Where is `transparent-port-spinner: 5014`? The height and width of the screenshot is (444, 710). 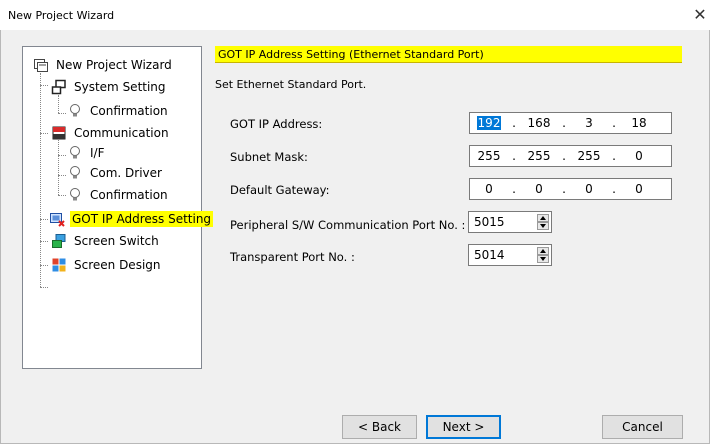 transparent-port-spinner: 5014 is located at coordinates (510, 255).